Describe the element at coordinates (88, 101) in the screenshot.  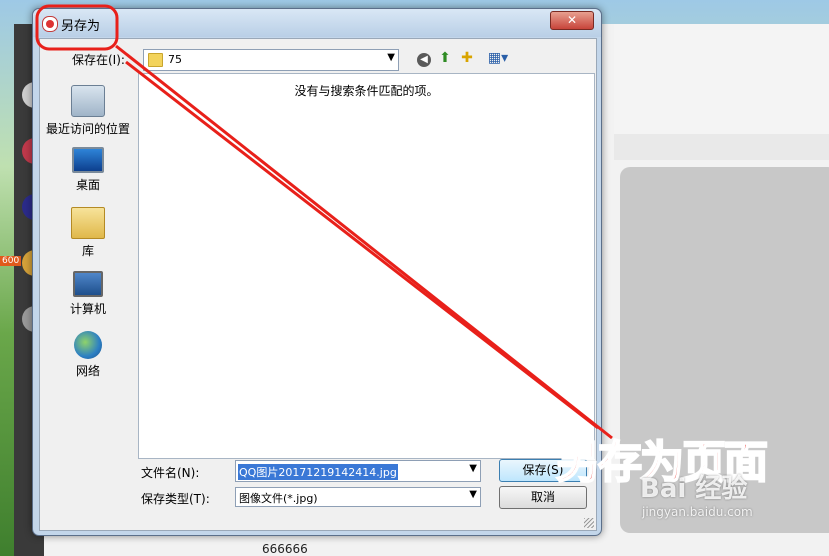
I see `recent-places-icon` at that location.